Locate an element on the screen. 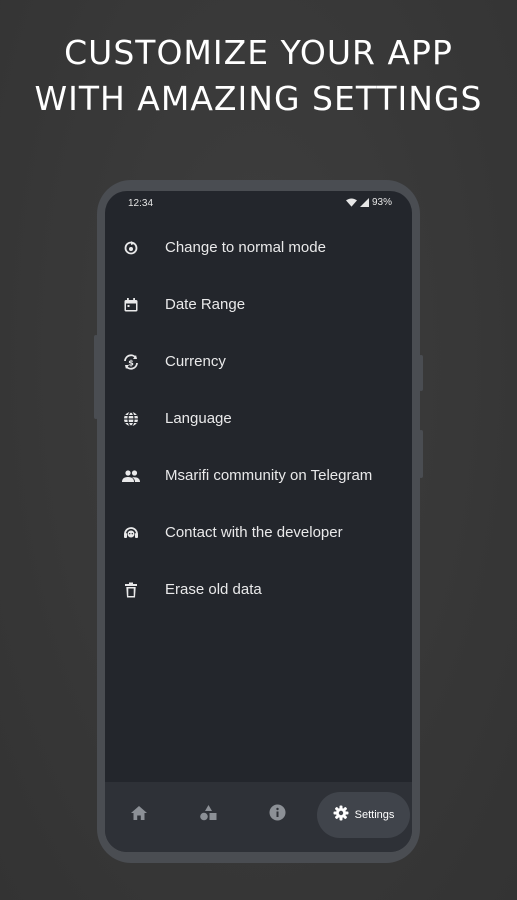  battery-level: 93% is located at coordinates (381, 202).